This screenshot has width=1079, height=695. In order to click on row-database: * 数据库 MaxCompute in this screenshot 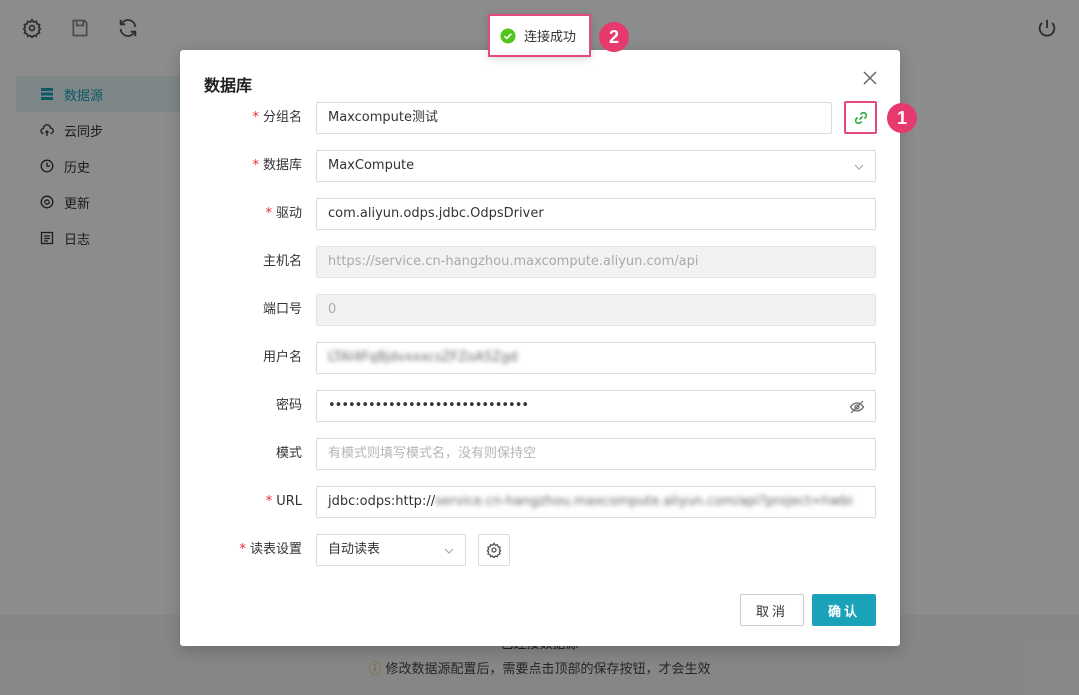, I will do `click(540, 166)`.